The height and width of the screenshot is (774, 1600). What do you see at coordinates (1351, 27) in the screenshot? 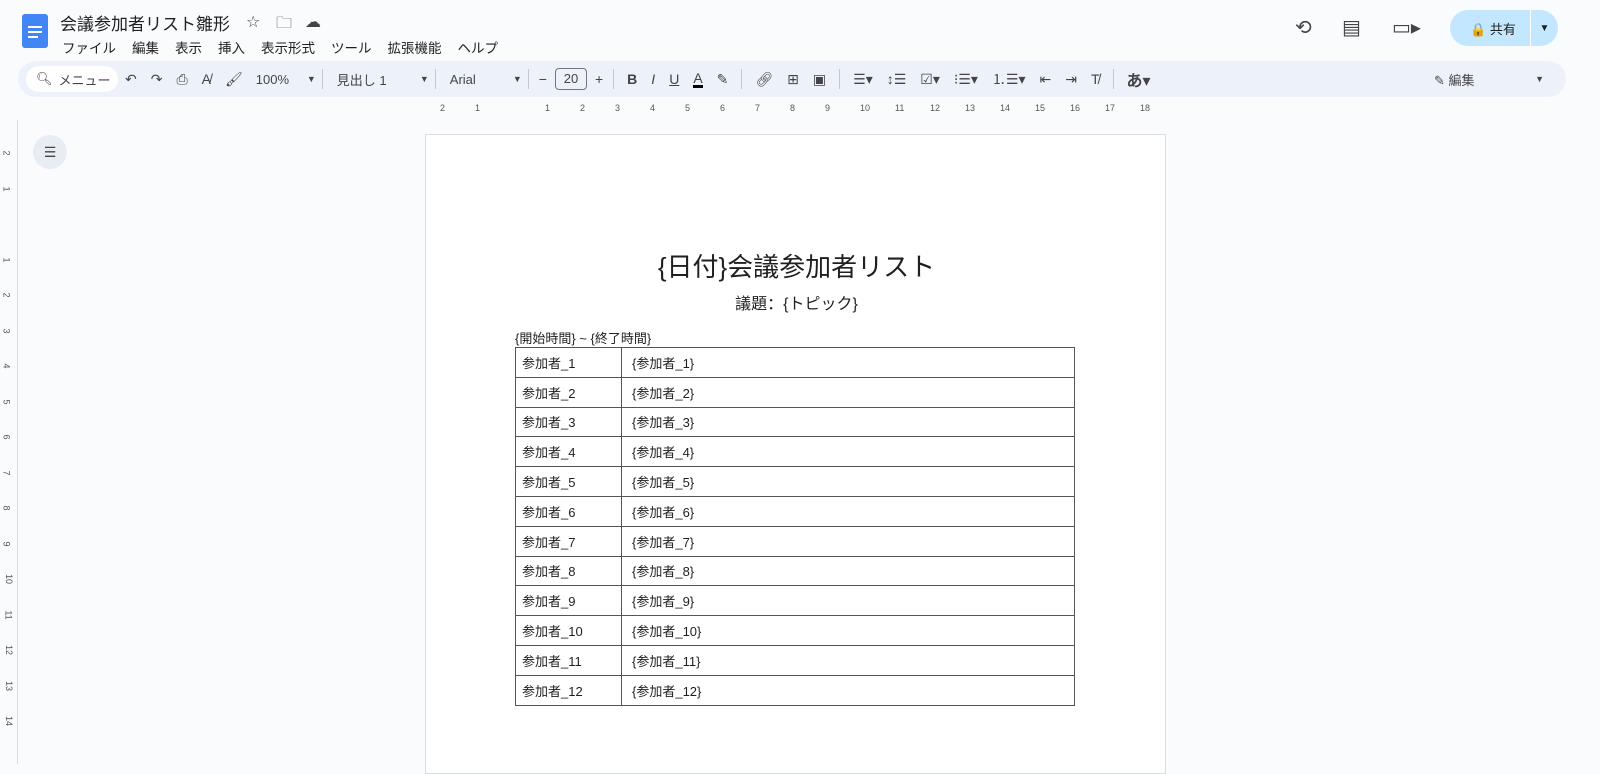
I see `comments-icon: ▤` at bounding box center [1351, 27].